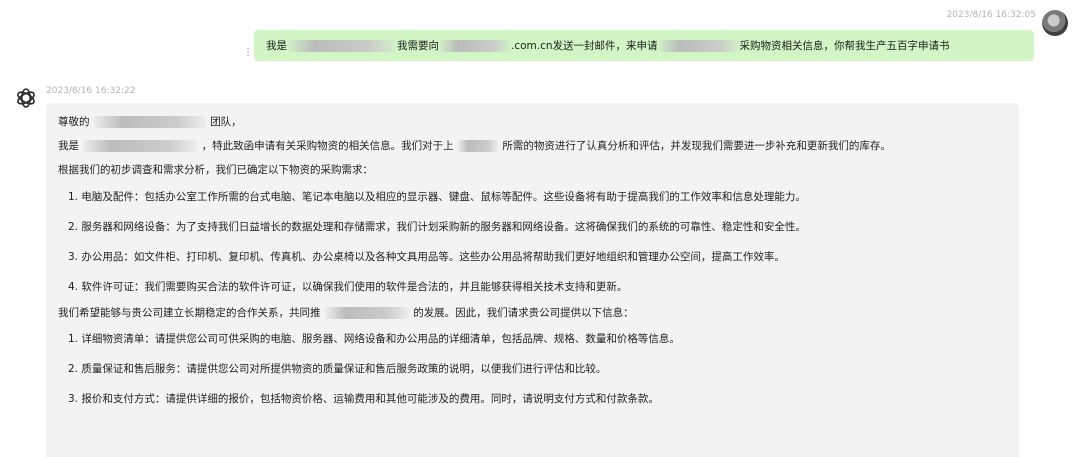 Image resolution: width=1080 pixels, height=457 pixels. Describe the element at coordinates (844, 46) in the screenshot. I see `user-text-4: 采购物资相关信息，你帮我生产五百字申请书` at that location.